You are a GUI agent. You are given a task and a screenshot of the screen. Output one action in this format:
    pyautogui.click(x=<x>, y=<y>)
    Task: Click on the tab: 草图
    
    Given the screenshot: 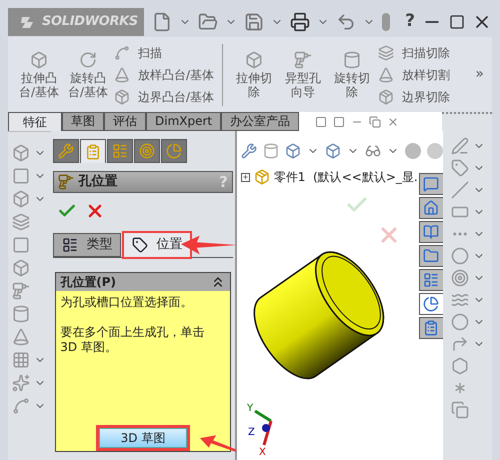 What is the action you would take?
    pyautogui.click(x=83, y=121)
    